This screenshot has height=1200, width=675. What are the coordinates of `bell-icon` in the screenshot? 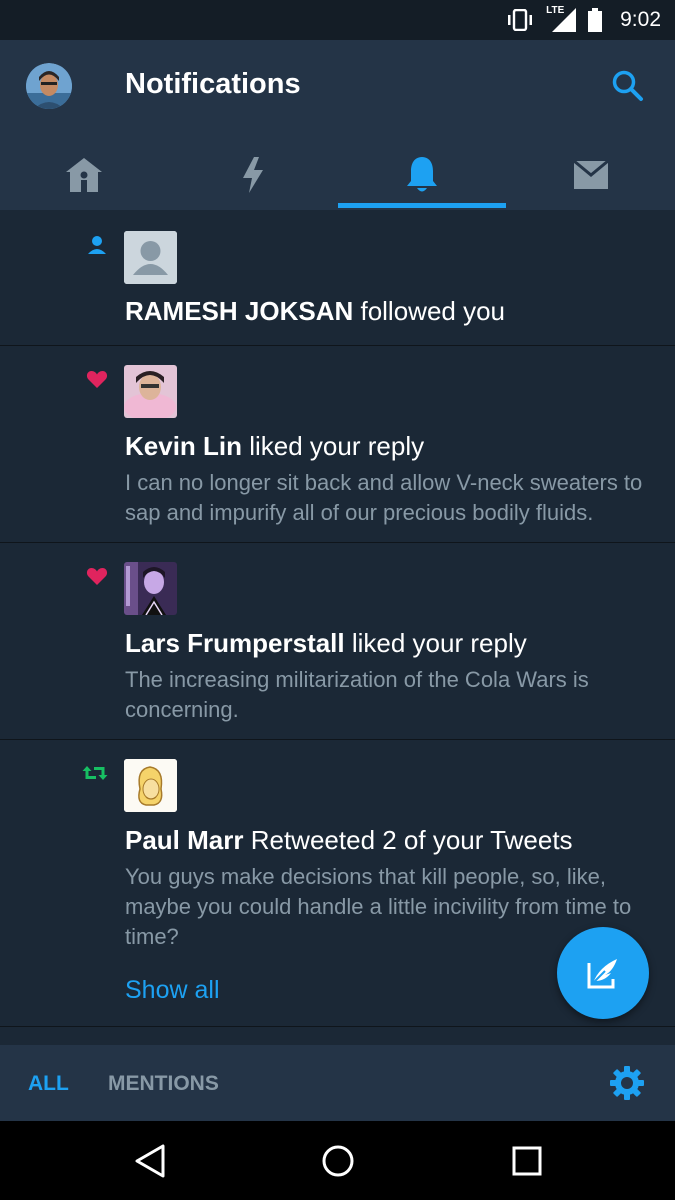 It's located at (421, 174).